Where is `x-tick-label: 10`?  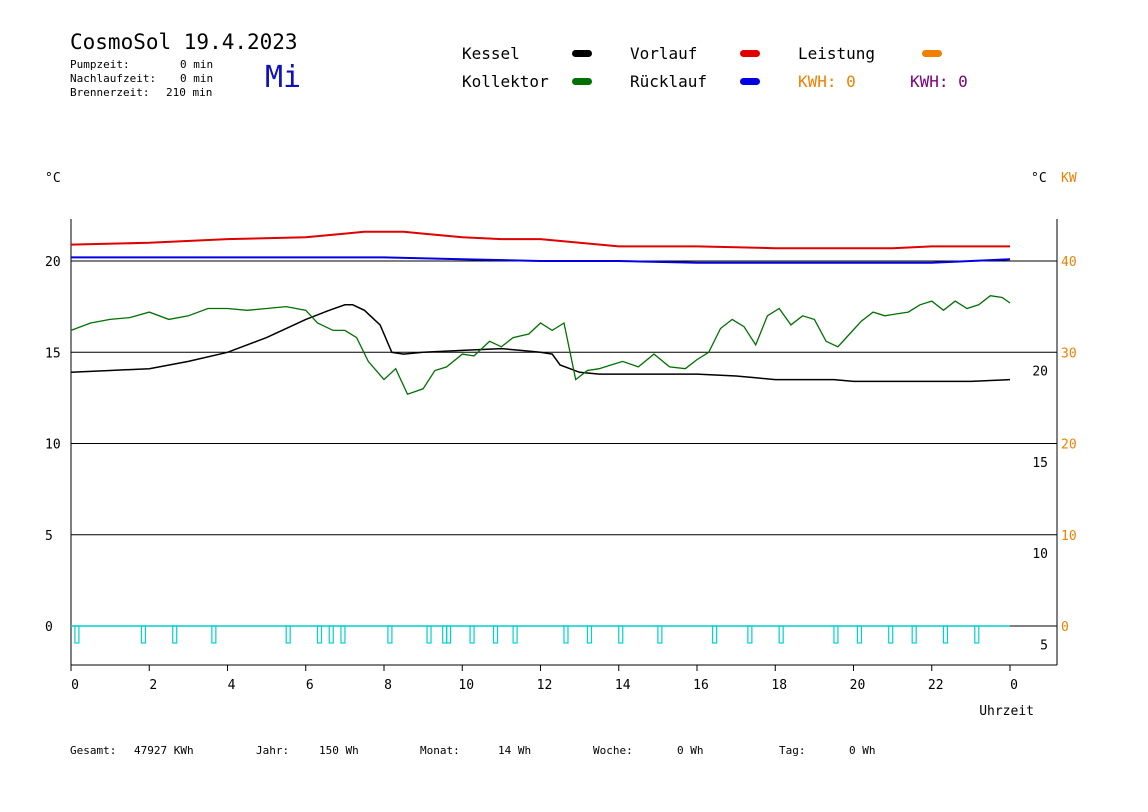
x-tick-label: 10 is located at coordinates (466, 685).